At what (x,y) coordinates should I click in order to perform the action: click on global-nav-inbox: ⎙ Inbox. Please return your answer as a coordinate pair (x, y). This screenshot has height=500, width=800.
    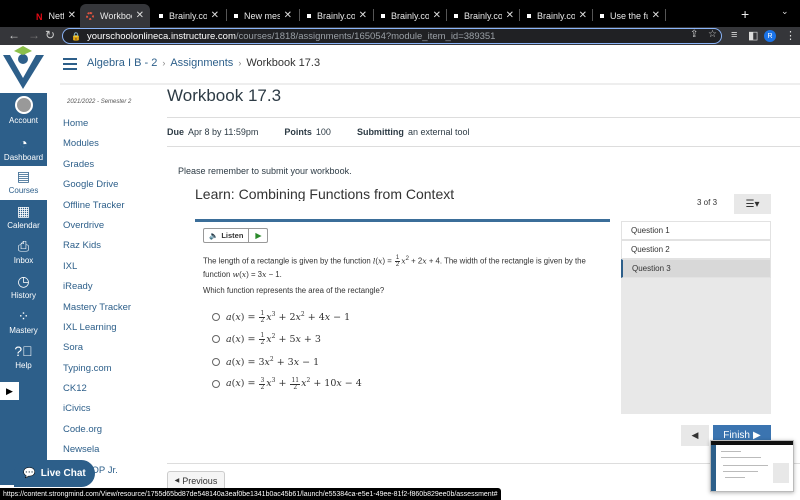
    Looking at the image, I should click on (23, 253).